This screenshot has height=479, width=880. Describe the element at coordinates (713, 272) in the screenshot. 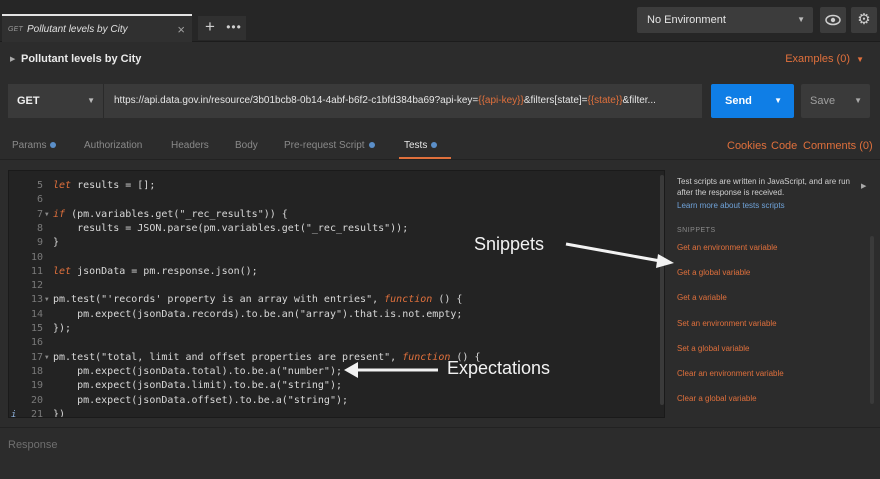

I see `snippet-link: Get a global variable` at that location.